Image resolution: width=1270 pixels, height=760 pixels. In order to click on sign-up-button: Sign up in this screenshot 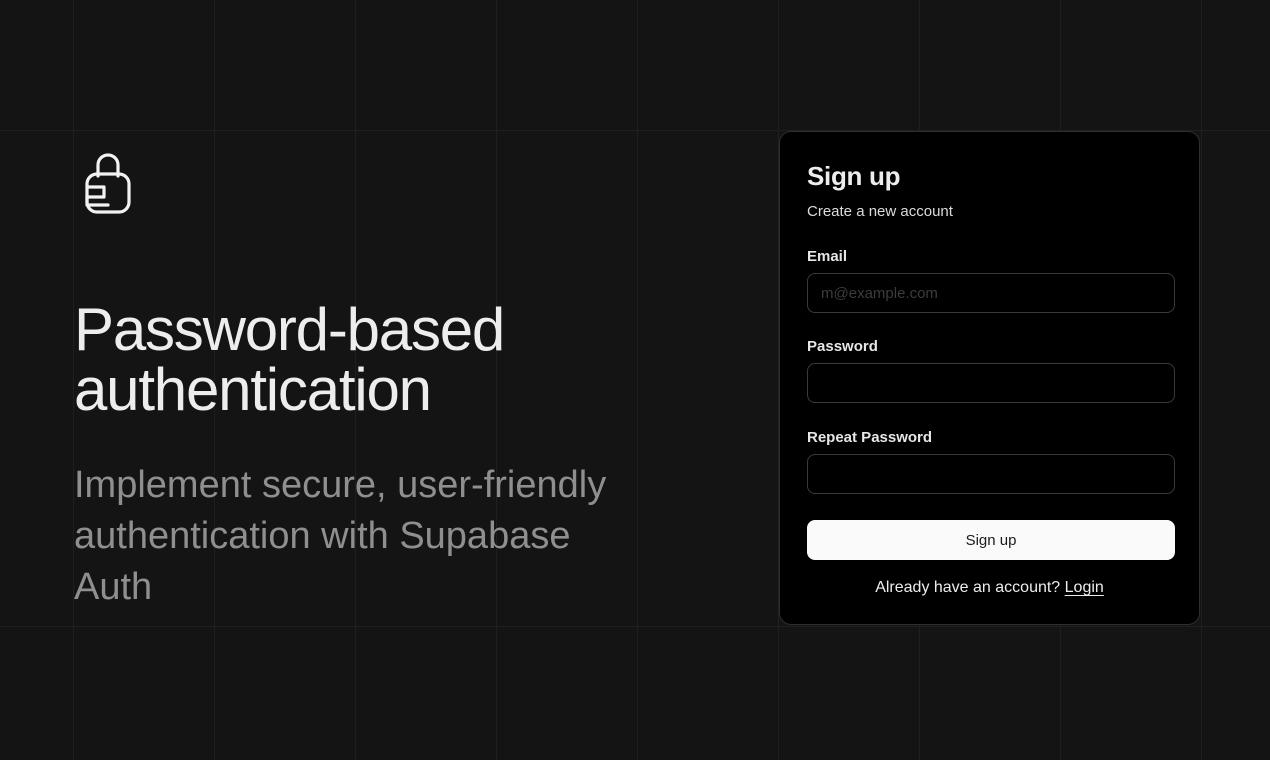, I will do `click(991, 540)`.